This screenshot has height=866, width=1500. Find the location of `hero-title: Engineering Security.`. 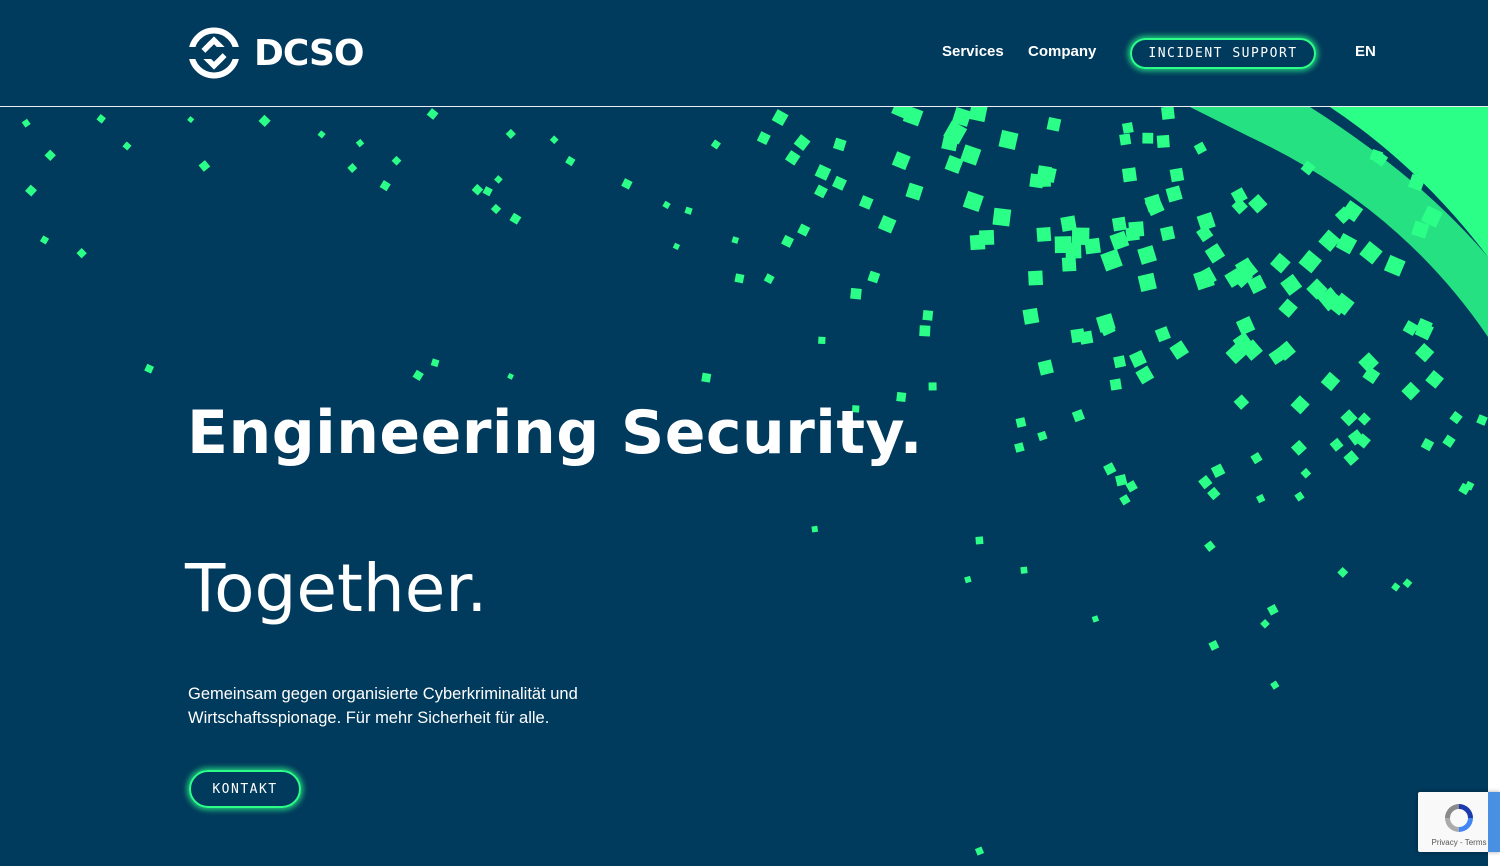

hero-title: Engineering Security. is located at coordinates (555, 433).